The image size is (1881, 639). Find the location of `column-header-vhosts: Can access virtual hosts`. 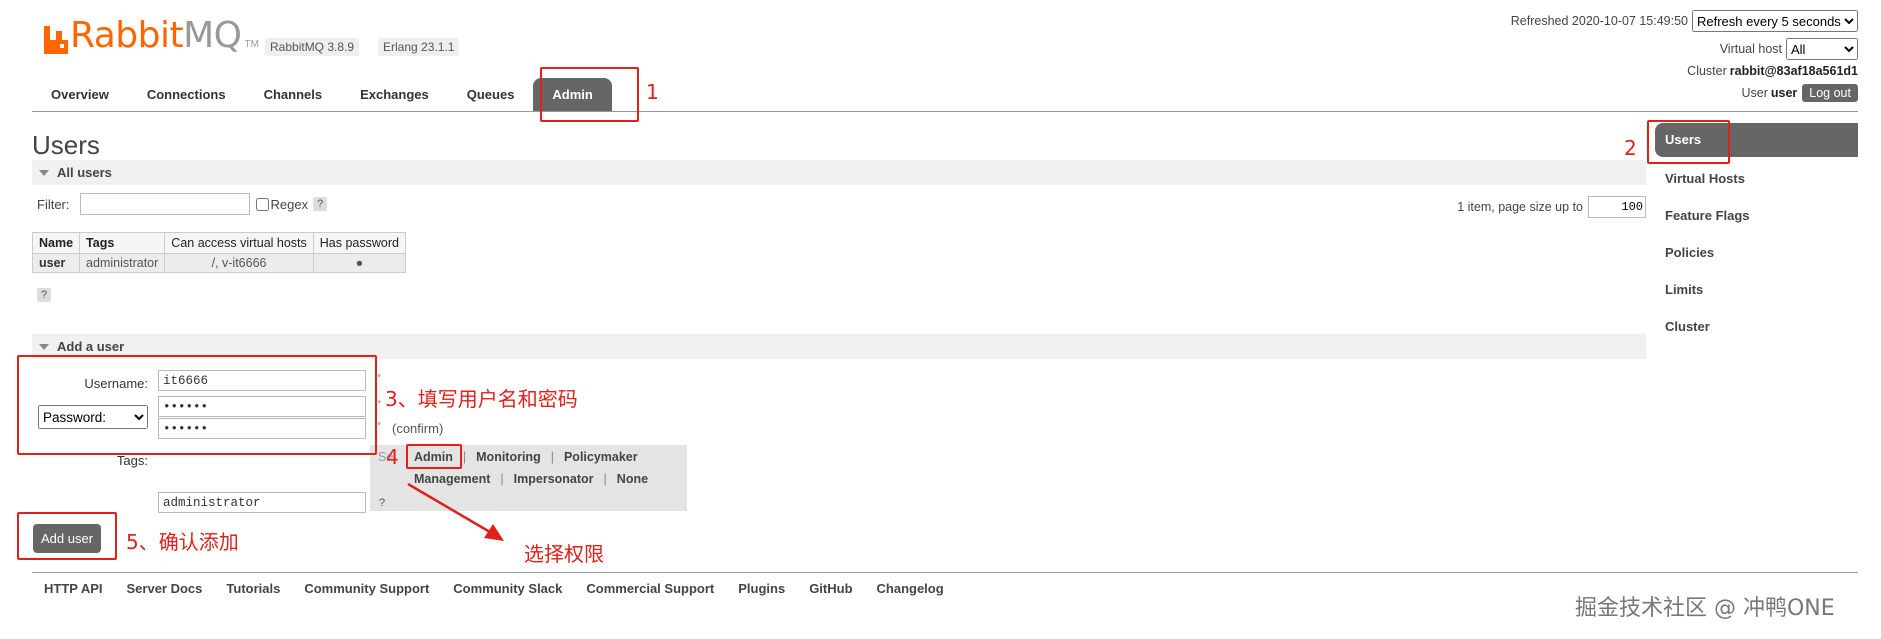

column-header-vhosts: Can access virtual hosts is located at coordinates (239, 243).